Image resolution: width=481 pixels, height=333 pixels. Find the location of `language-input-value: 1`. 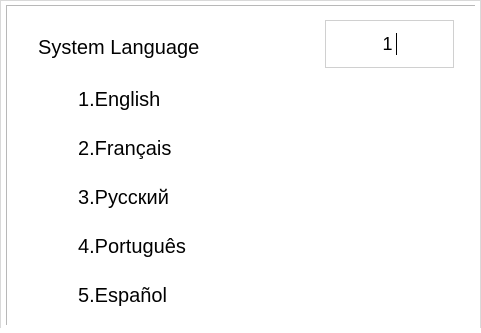

language-input-value: 1 is located at coordinates (387, 43).